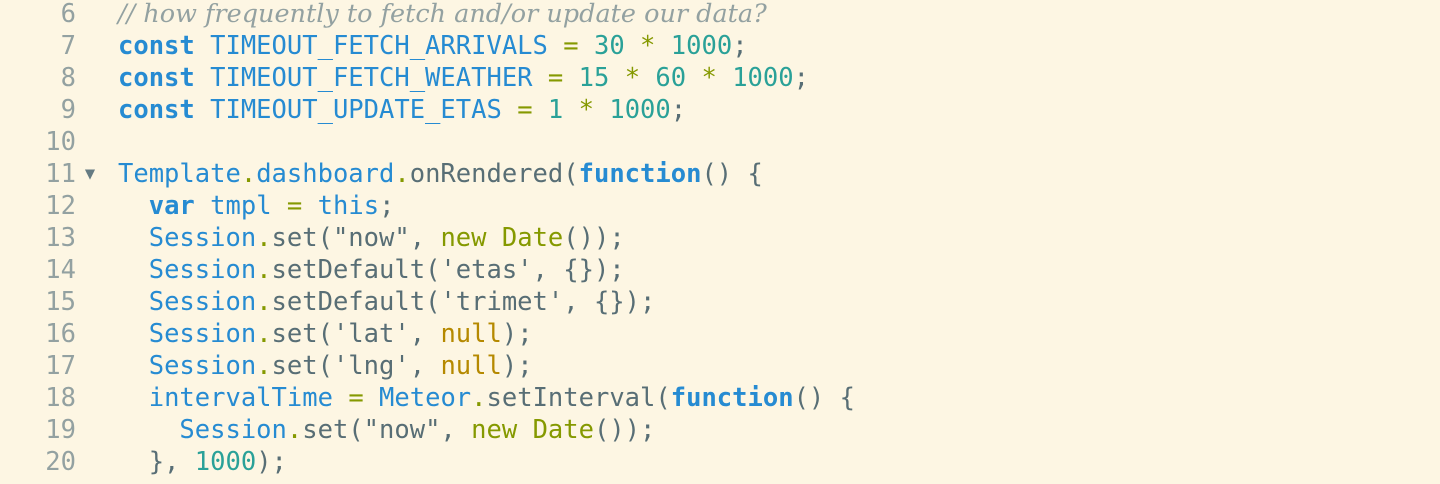 The image size is (1440, 484). Describe the element at coordinates (60, 366) in the screenshot. I see `line-number: 17` at that location.